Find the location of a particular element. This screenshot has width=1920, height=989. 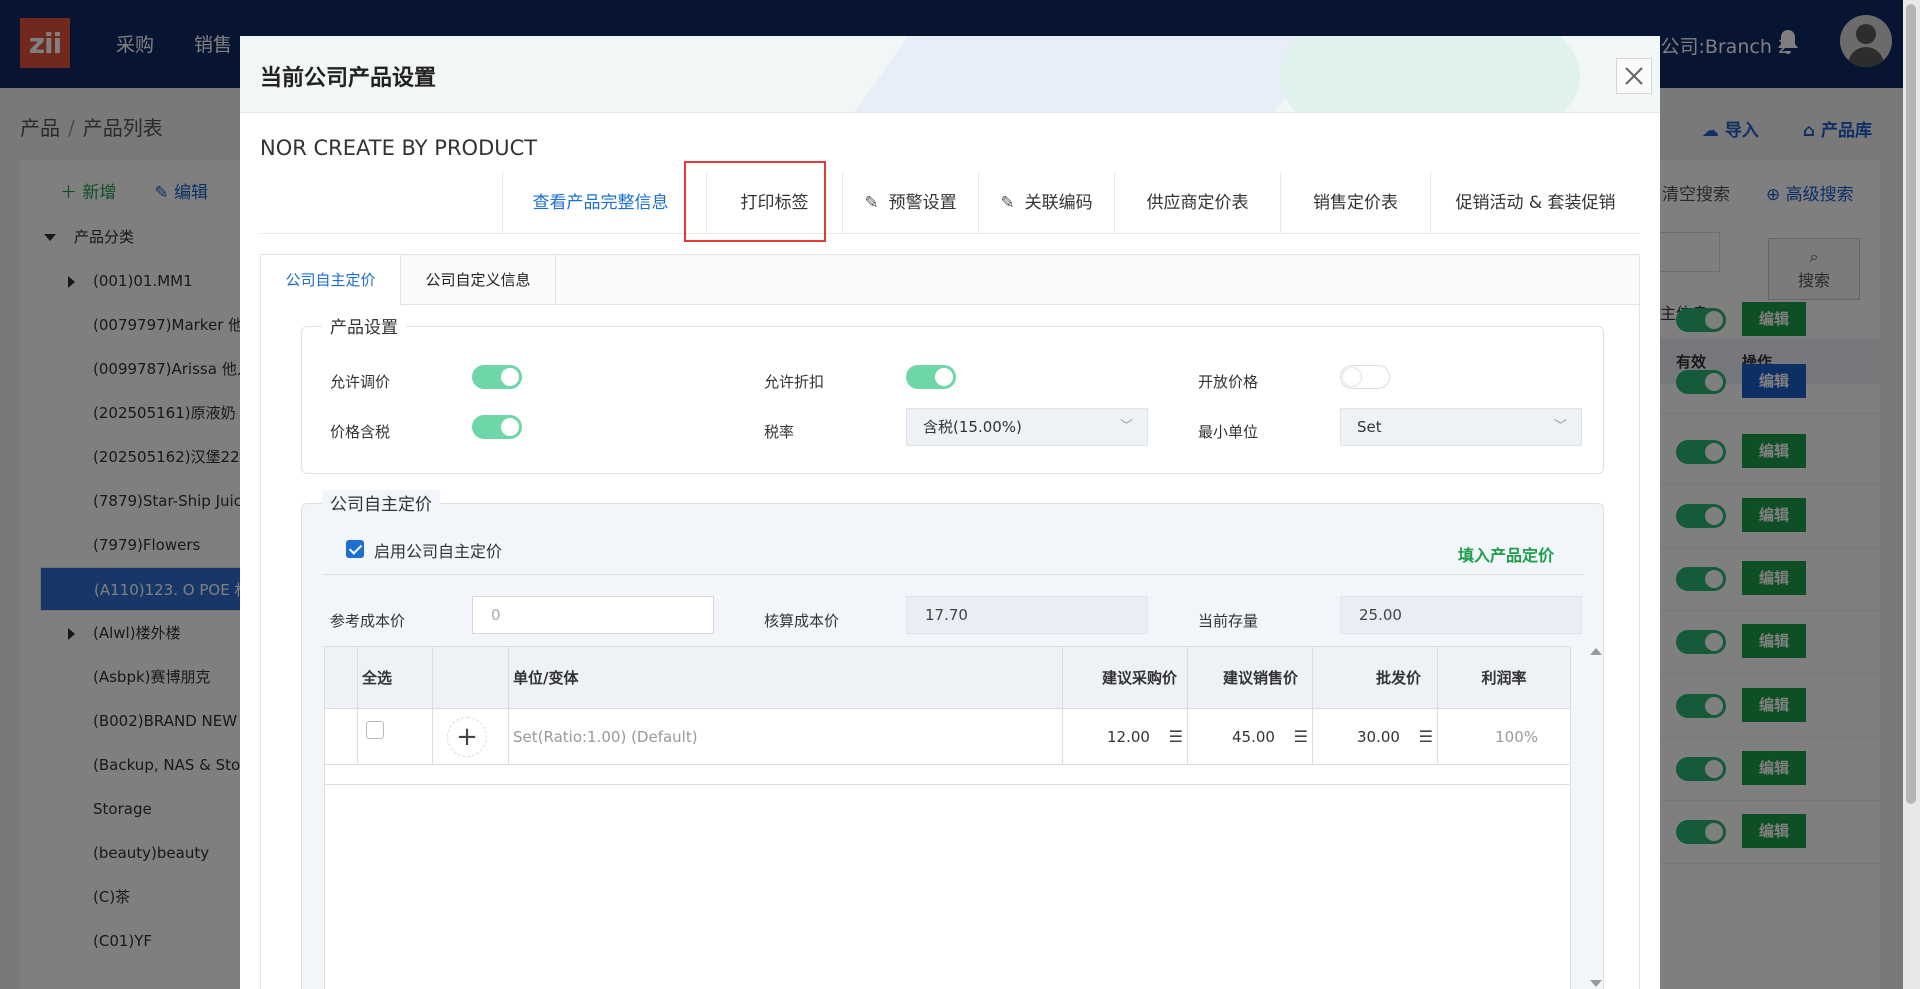

allow-adjust-toggle is located at coordinates (497, 377).